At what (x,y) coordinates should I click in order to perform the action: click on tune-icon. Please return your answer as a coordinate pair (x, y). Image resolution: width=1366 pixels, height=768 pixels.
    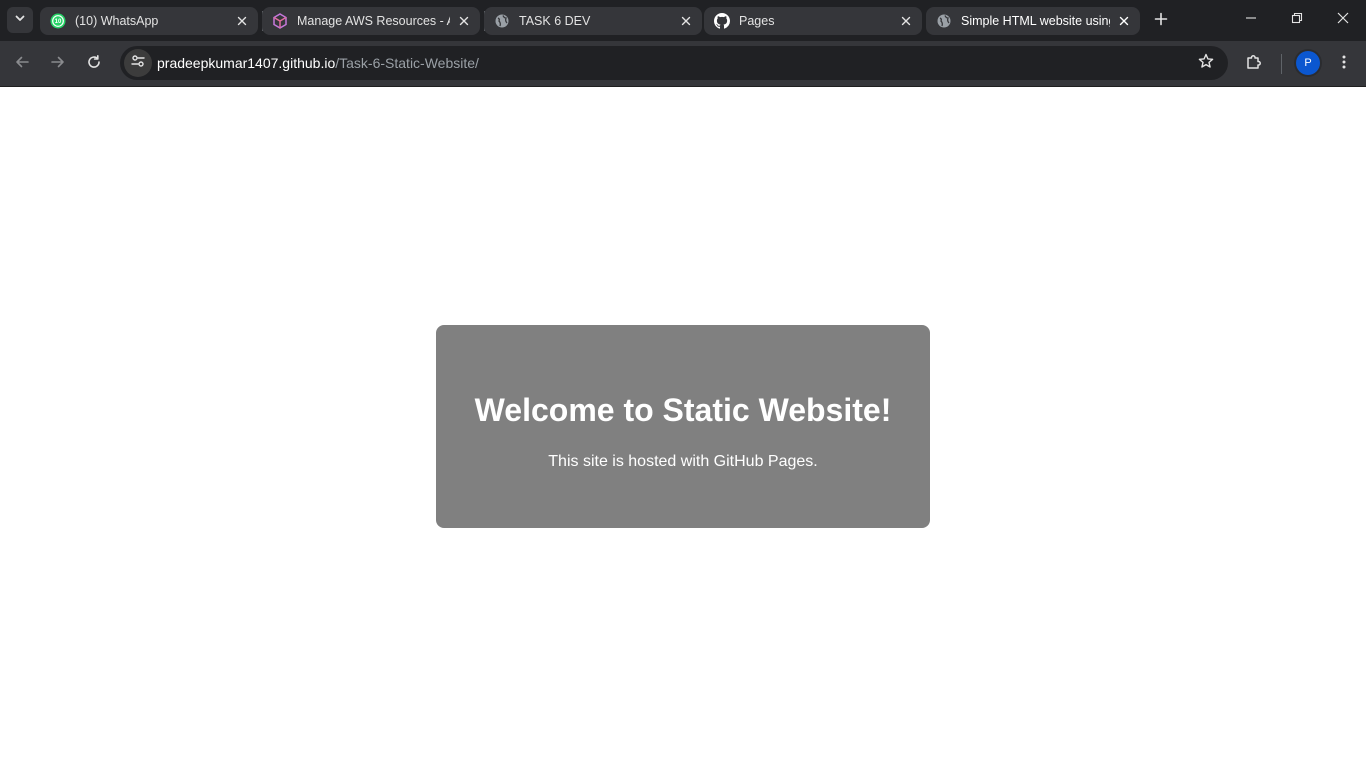
    Looking at the image, I should click on (138, 63).